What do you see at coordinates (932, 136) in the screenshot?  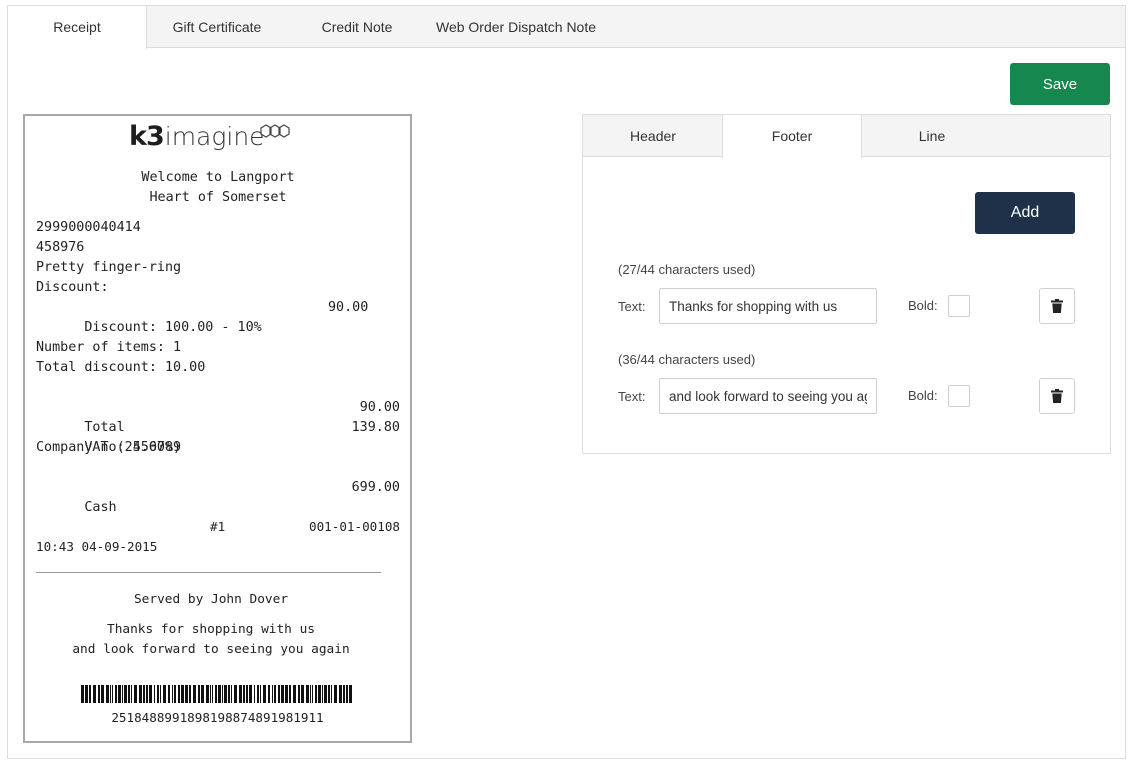 I see `tab-line: Line` at bounding box center [932, 136].